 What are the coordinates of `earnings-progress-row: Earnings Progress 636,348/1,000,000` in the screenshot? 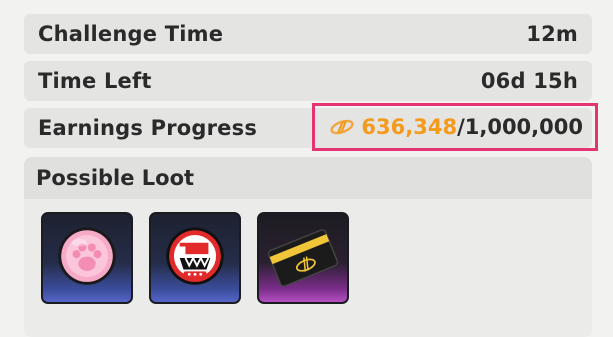 It's located at (311, 127).